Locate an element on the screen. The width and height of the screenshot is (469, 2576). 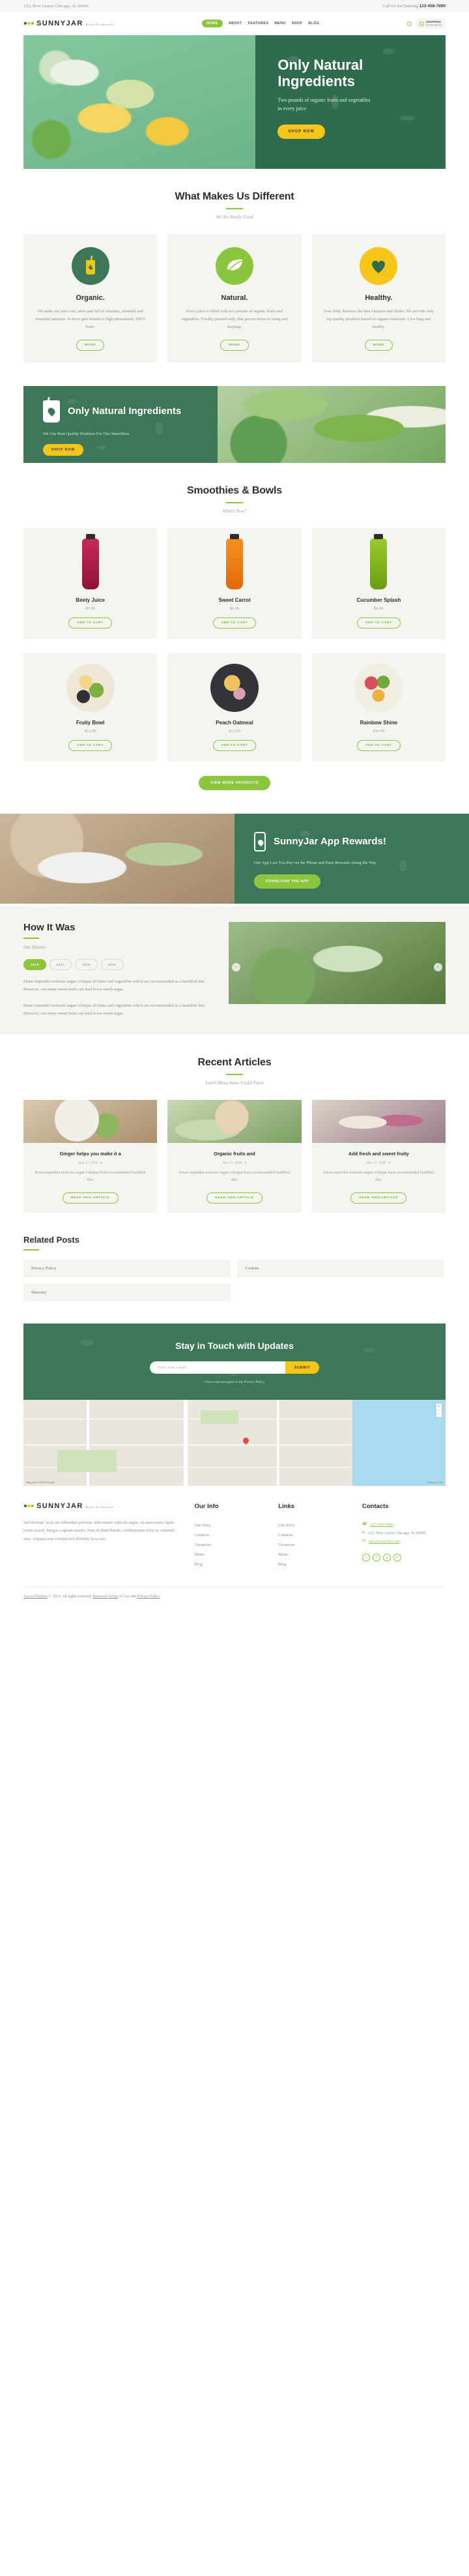
terms-link: Reserved Terms is located at coordinates (106, 1597).